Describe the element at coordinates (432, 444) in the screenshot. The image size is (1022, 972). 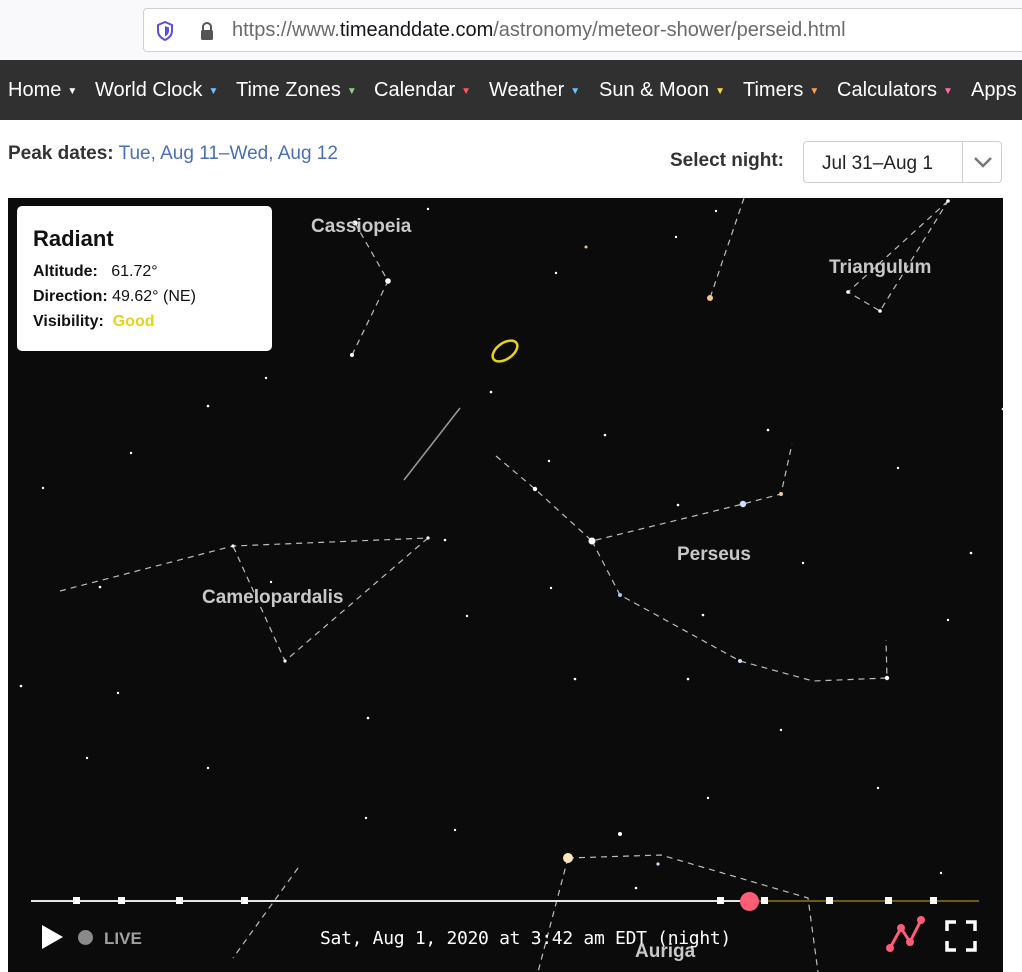
I see `meteor-streak` at that location.